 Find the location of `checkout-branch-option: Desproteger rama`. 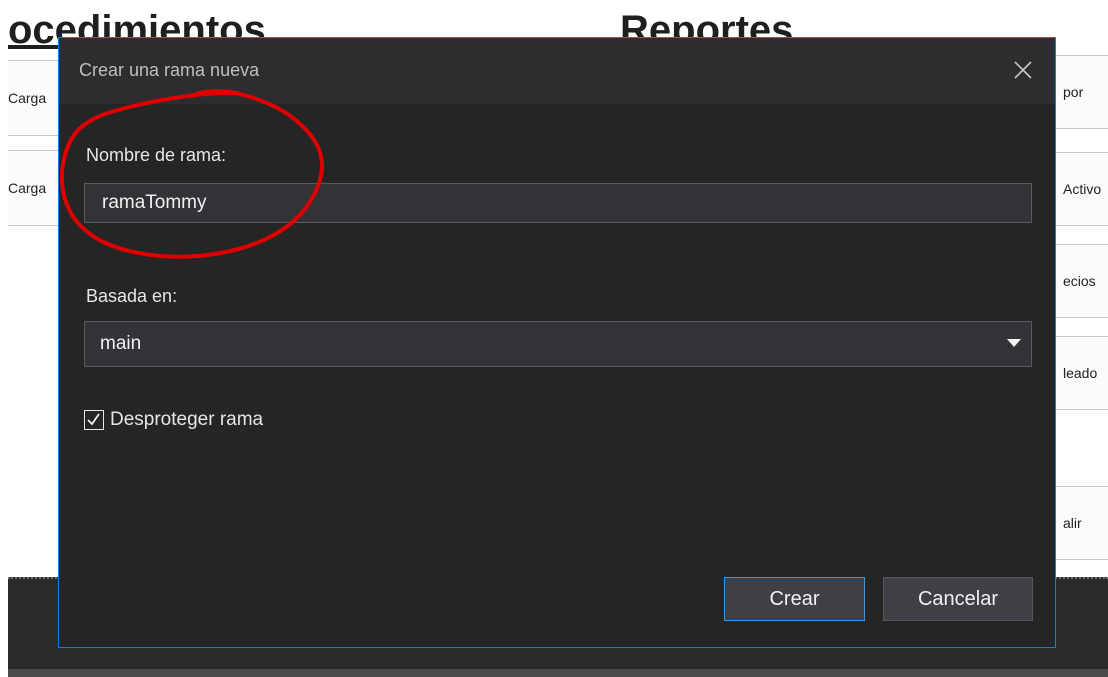

checkout-branch-option: Desproteger rama is located at coordinates (173, 420).